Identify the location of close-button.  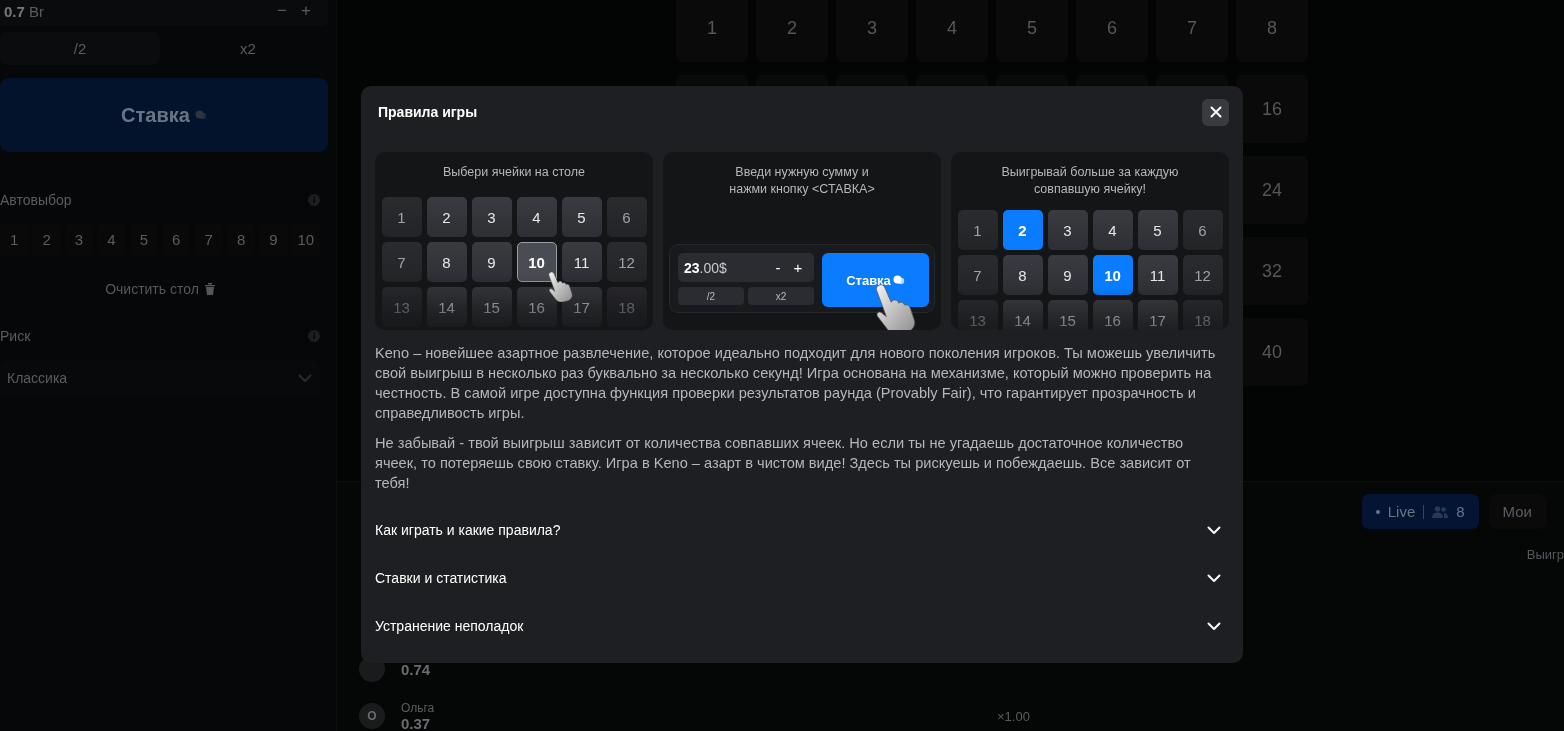
(1215, 112).